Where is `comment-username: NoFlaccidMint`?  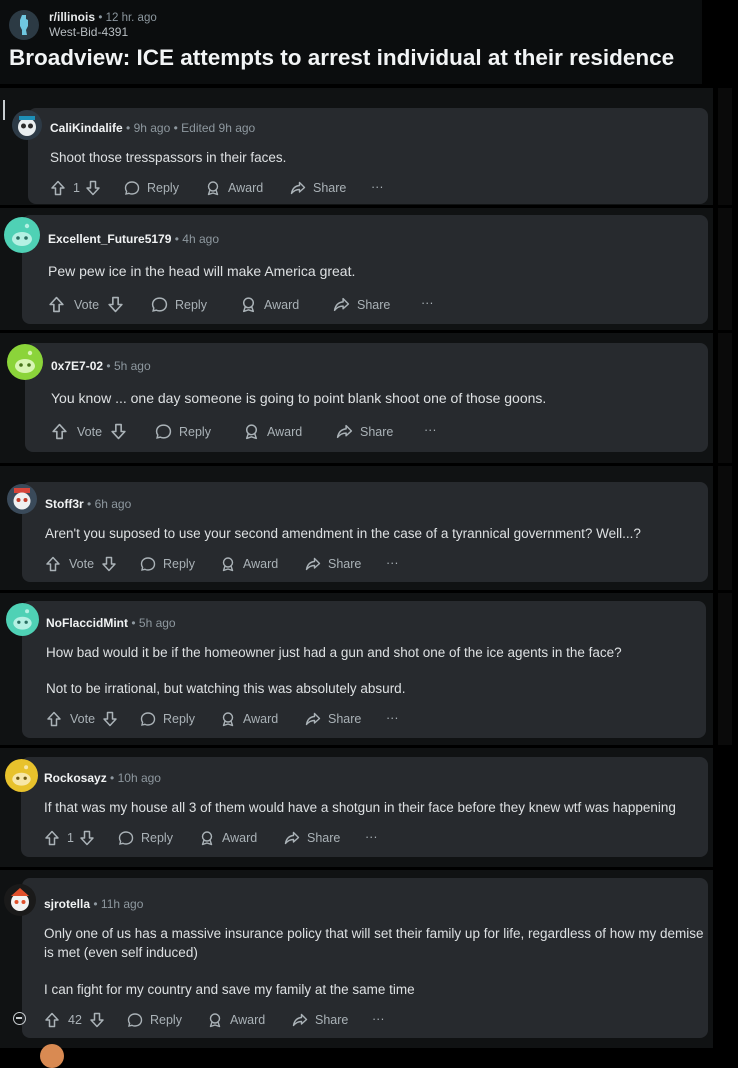 comment-username: NoFlaccidMint is located at coordinates (87, 623).